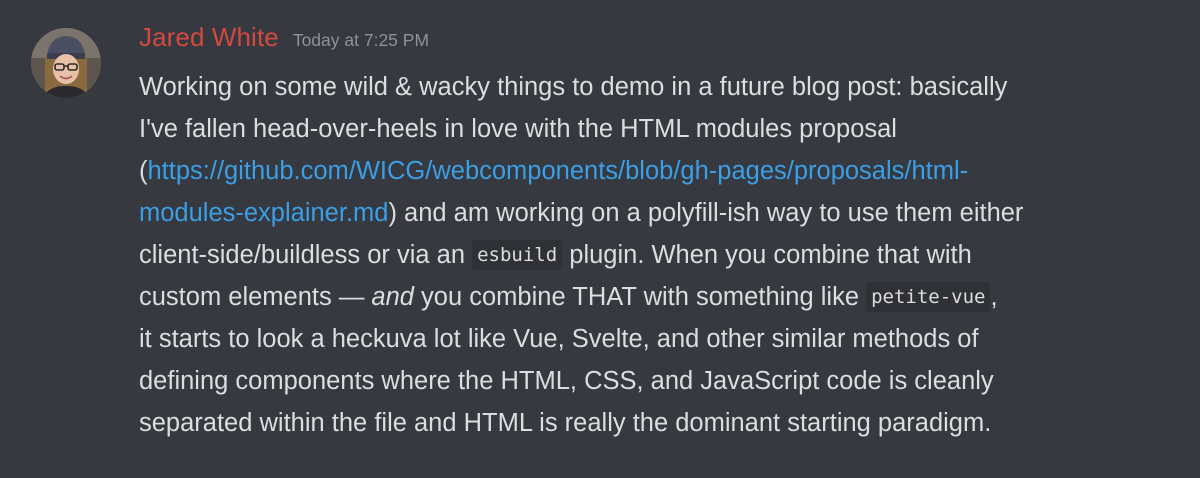 The height and width of the screenshot is (478, 1200). Describe the element at coordinates (928, 297) in the screenshot. I see `inline-code: petite-vue` at that location.